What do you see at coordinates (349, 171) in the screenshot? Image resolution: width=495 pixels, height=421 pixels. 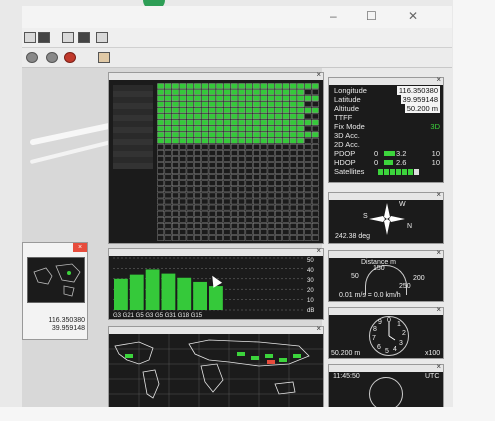 I see `satellites-label: Satellites` at bounding box center [349, 171].